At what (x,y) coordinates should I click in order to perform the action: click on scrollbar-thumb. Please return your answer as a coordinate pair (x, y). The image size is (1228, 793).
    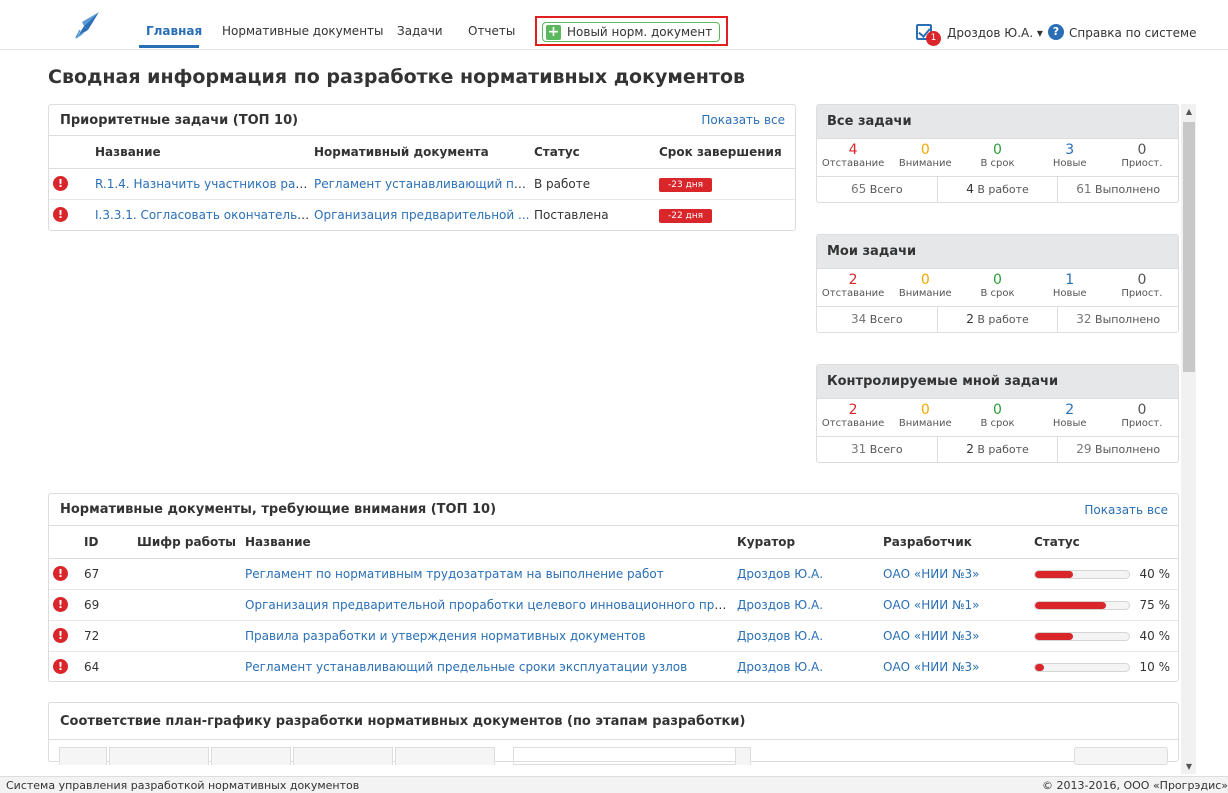
    Looking at the image, I should click on (1189, 247).